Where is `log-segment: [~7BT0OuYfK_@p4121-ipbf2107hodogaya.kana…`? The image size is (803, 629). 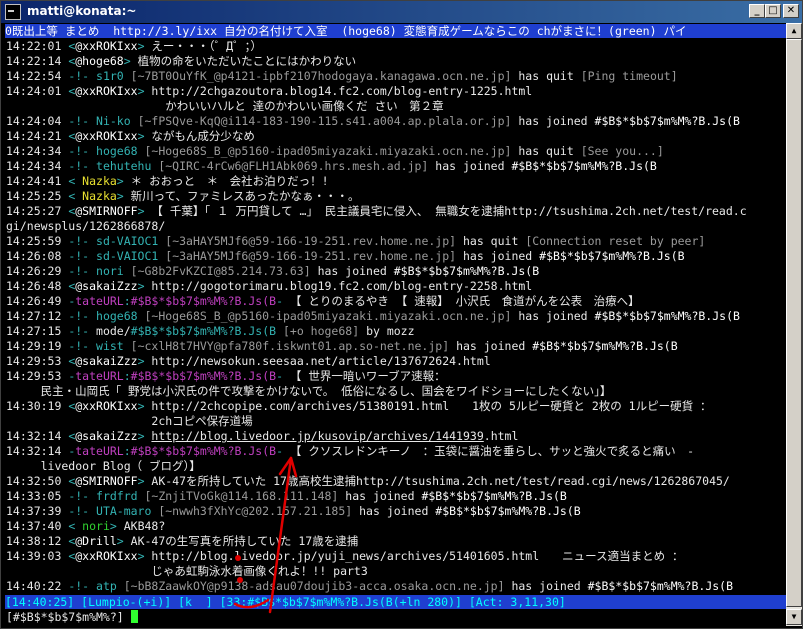 log-segment: [~7BT0OuYfK_@p4121-ipbf2107hodogaya.kana… is located at coordinates (321, 76).